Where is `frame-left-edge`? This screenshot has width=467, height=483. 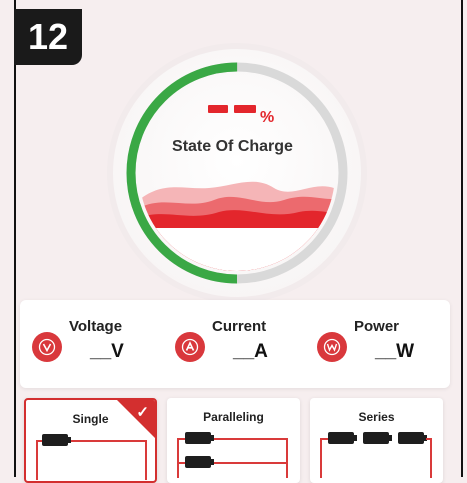
frame-left-edge is located at coordinates (15, 238).